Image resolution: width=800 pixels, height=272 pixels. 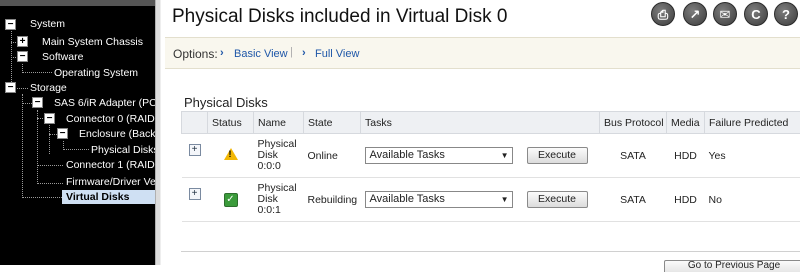 What do you see at coordinates (752, 156) in the screenshot?
I see `failure-predicted: Yes` at bounding box center [752, 156].